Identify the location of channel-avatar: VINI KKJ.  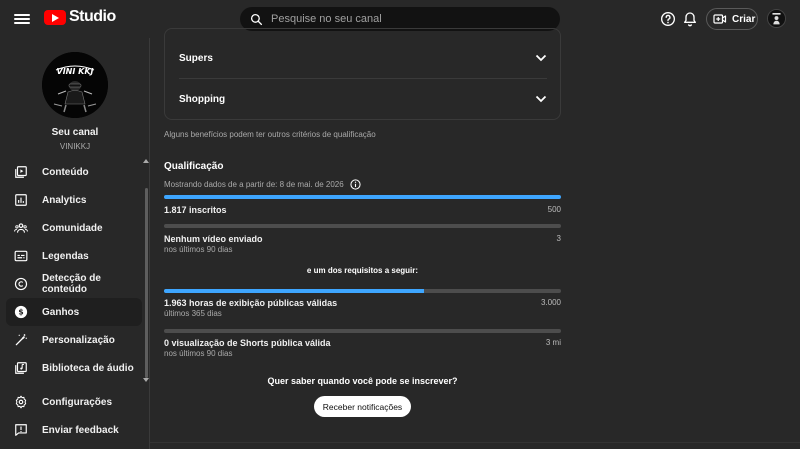
(75, 85).